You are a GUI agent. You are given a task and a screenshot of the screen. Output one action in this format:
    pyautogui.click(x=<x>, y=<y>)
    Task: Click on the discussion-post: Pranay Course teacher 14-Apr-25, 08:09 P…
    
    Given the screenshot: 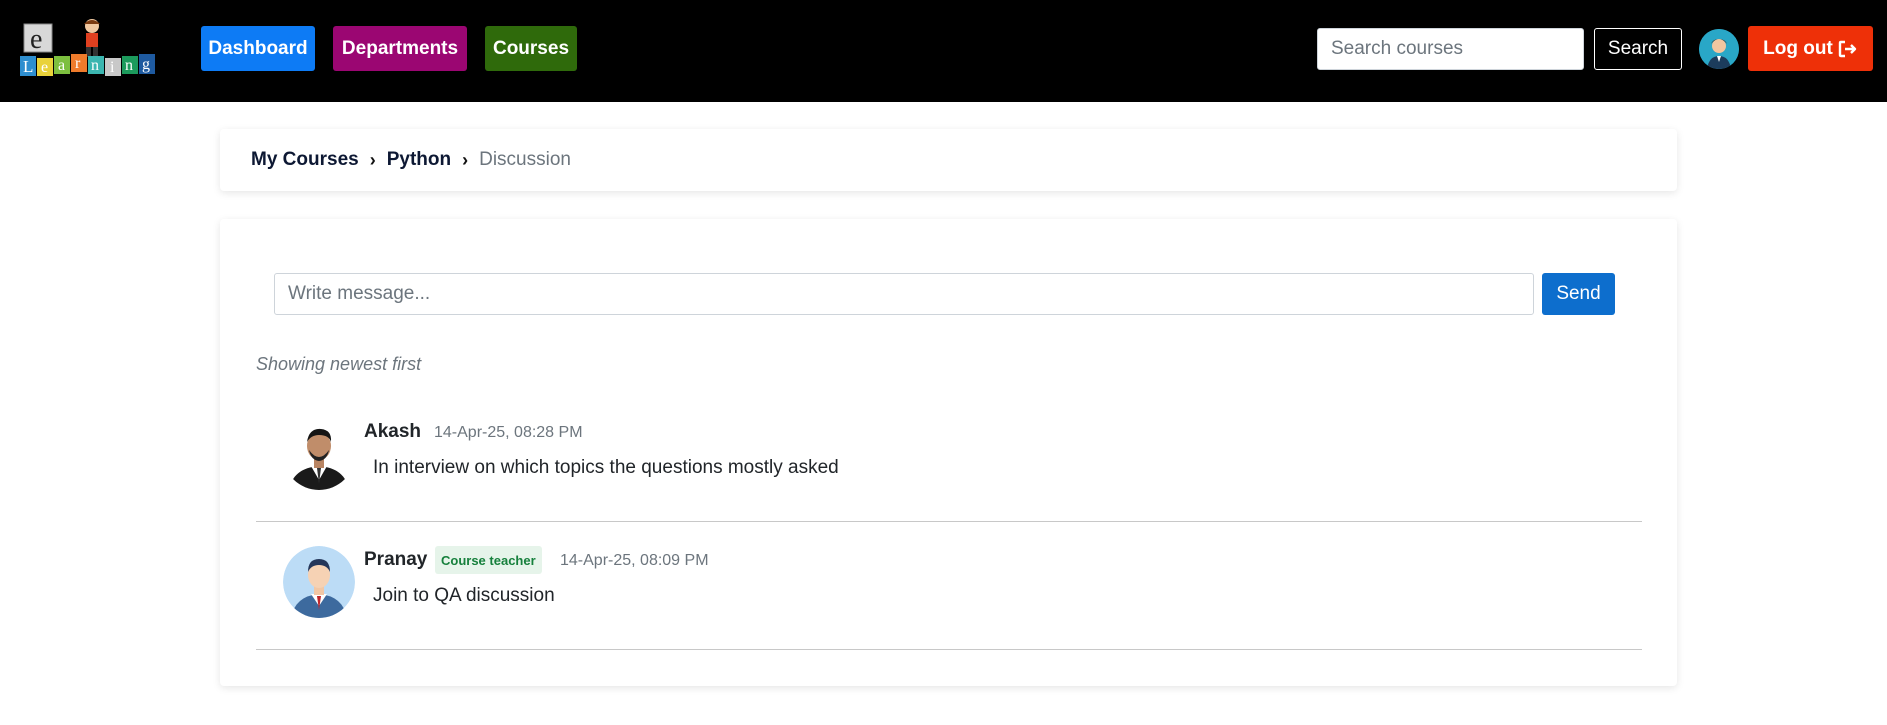 What is the action you would take?
    pyautogui.click(x=949, y=586)
    